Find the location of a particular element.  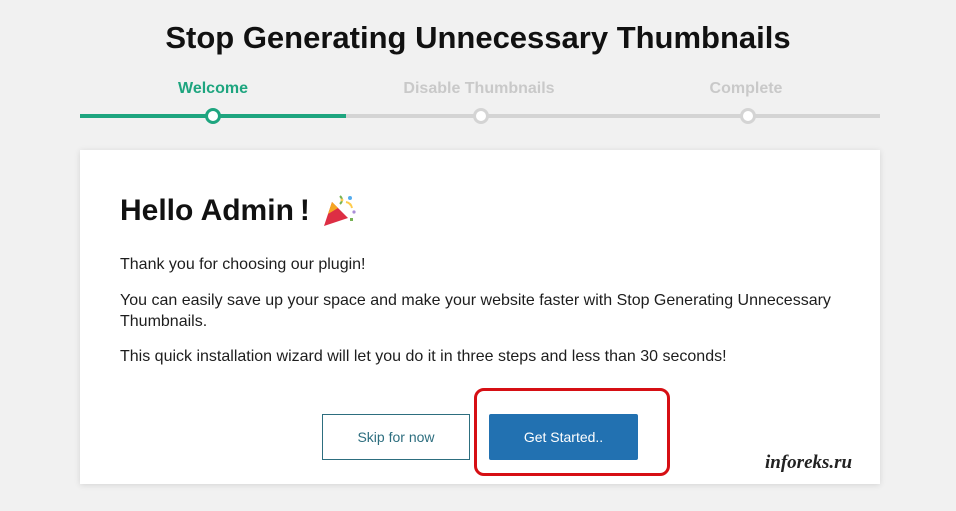

party-popper-icon is located at coordinates (339, 211).